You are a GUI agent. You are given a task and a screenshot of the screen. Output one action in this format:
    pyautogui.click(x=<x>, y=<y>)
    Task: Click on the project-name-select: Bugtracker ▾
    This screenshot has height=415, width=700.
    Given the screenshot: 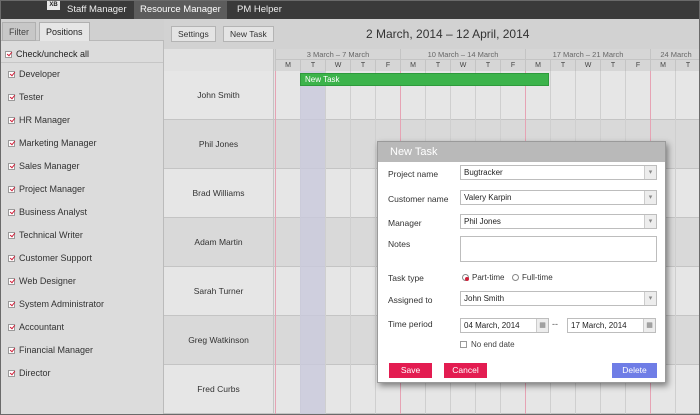 What is the action you would take?
    pyautogui.click(x=558, y=172)
    